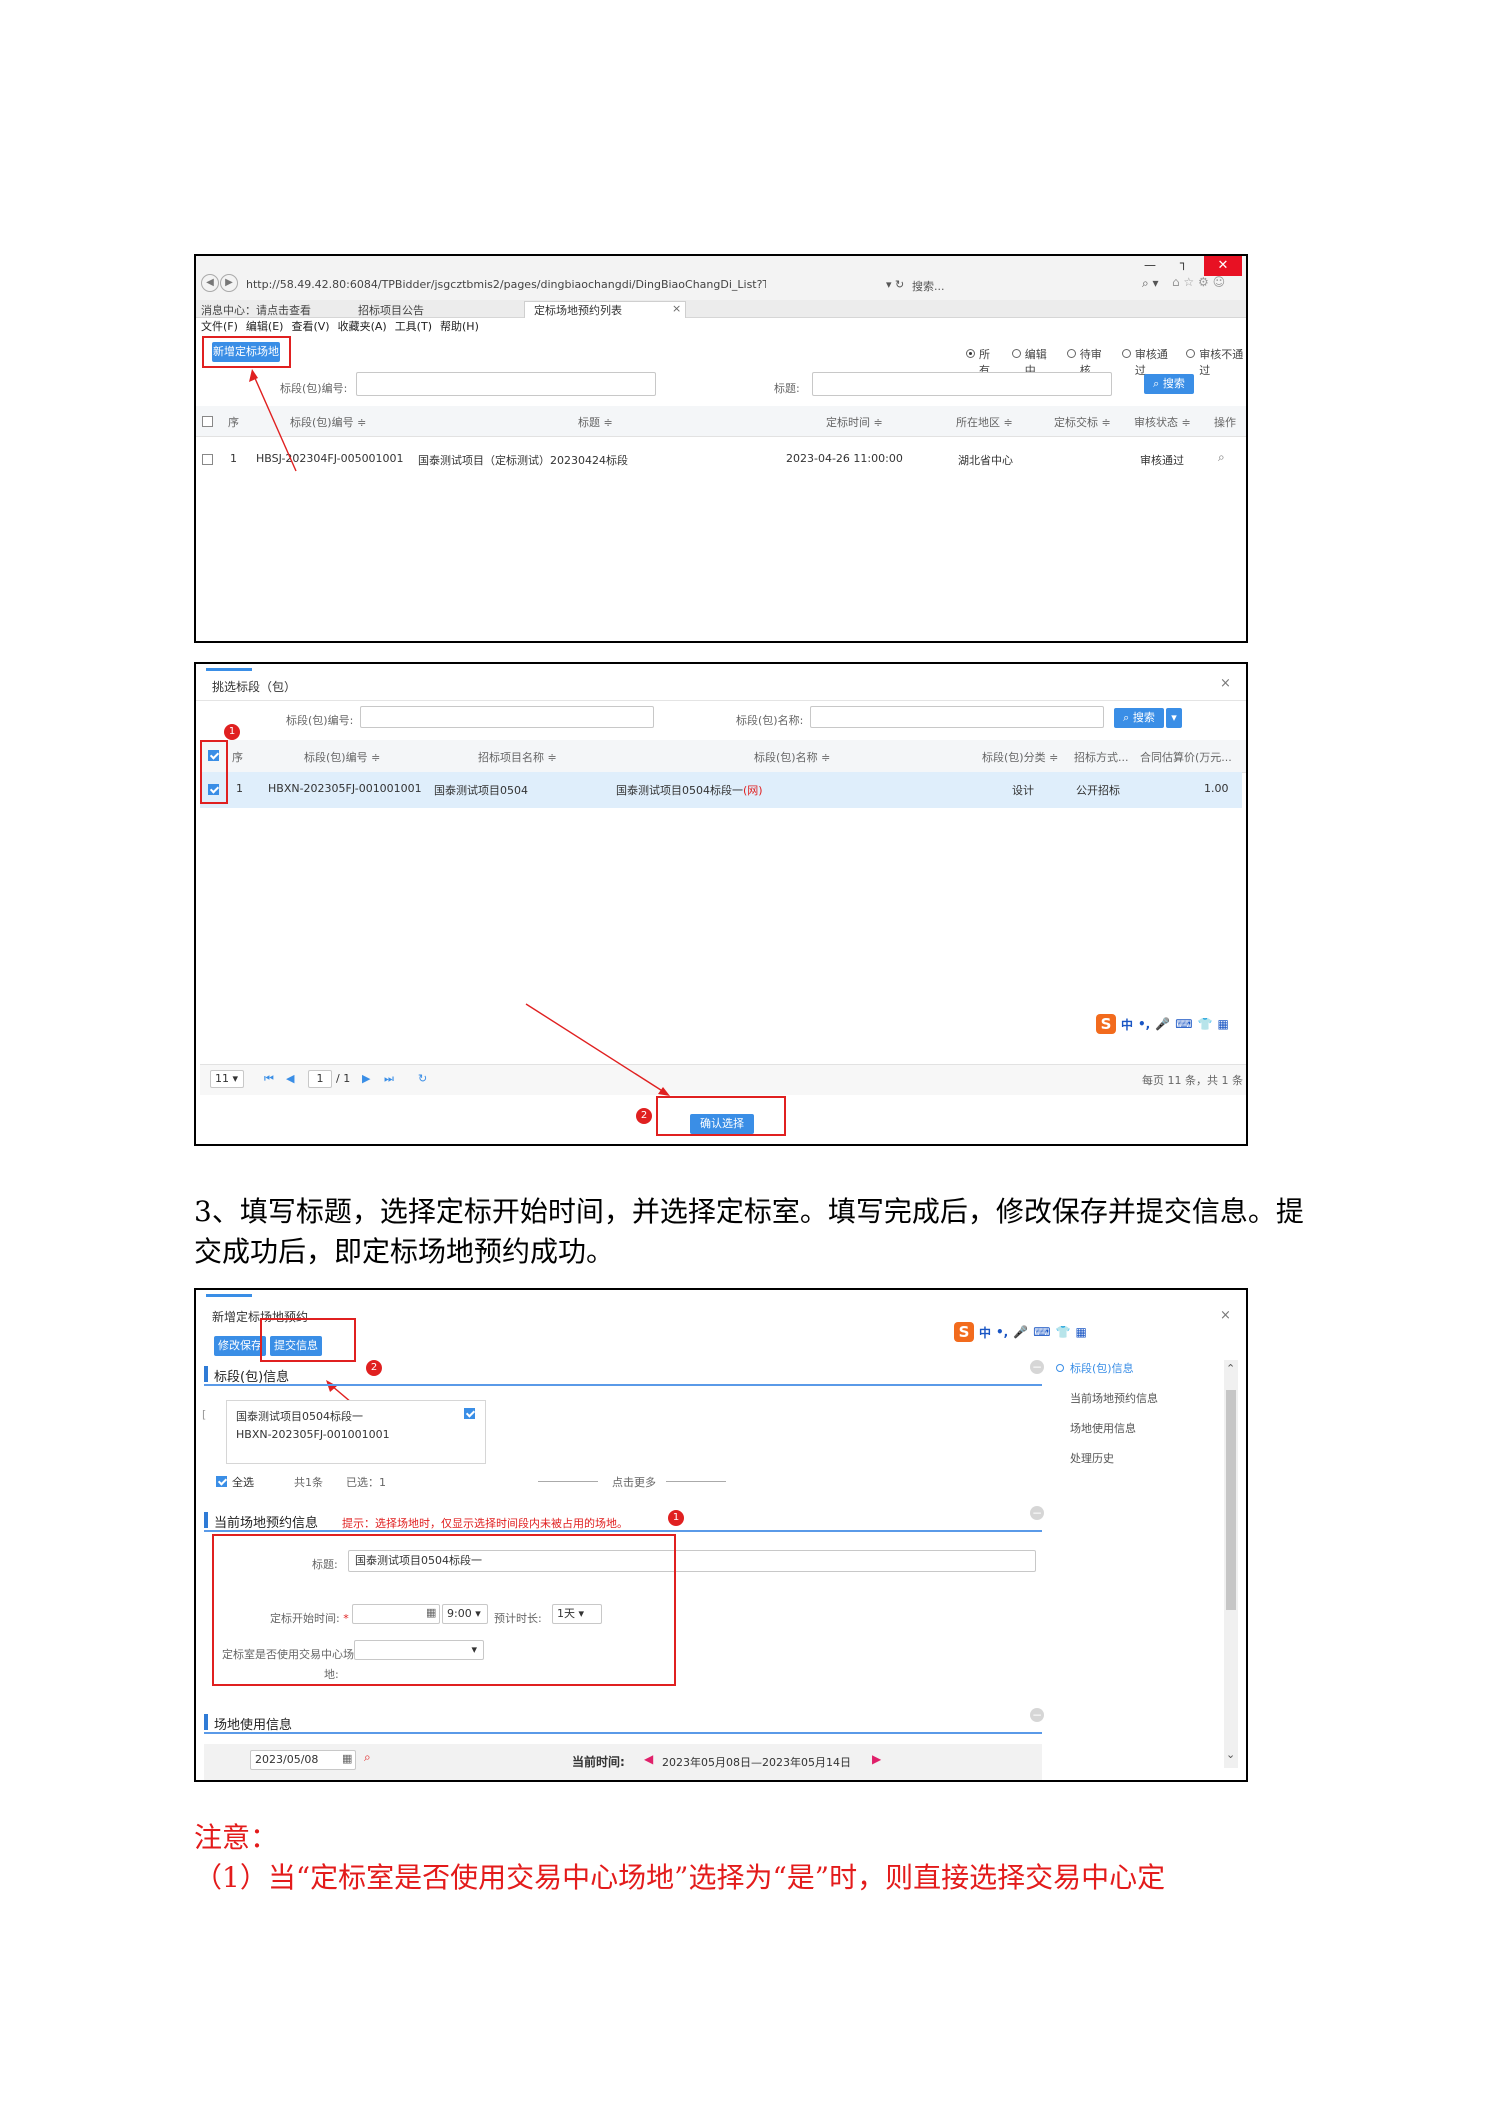 The height and width of the screenshot is (2104, 1488). Describe the element at coordinates (598, 1762) in the screenshot. I see `current-time-label: 当前时间:` at that location.